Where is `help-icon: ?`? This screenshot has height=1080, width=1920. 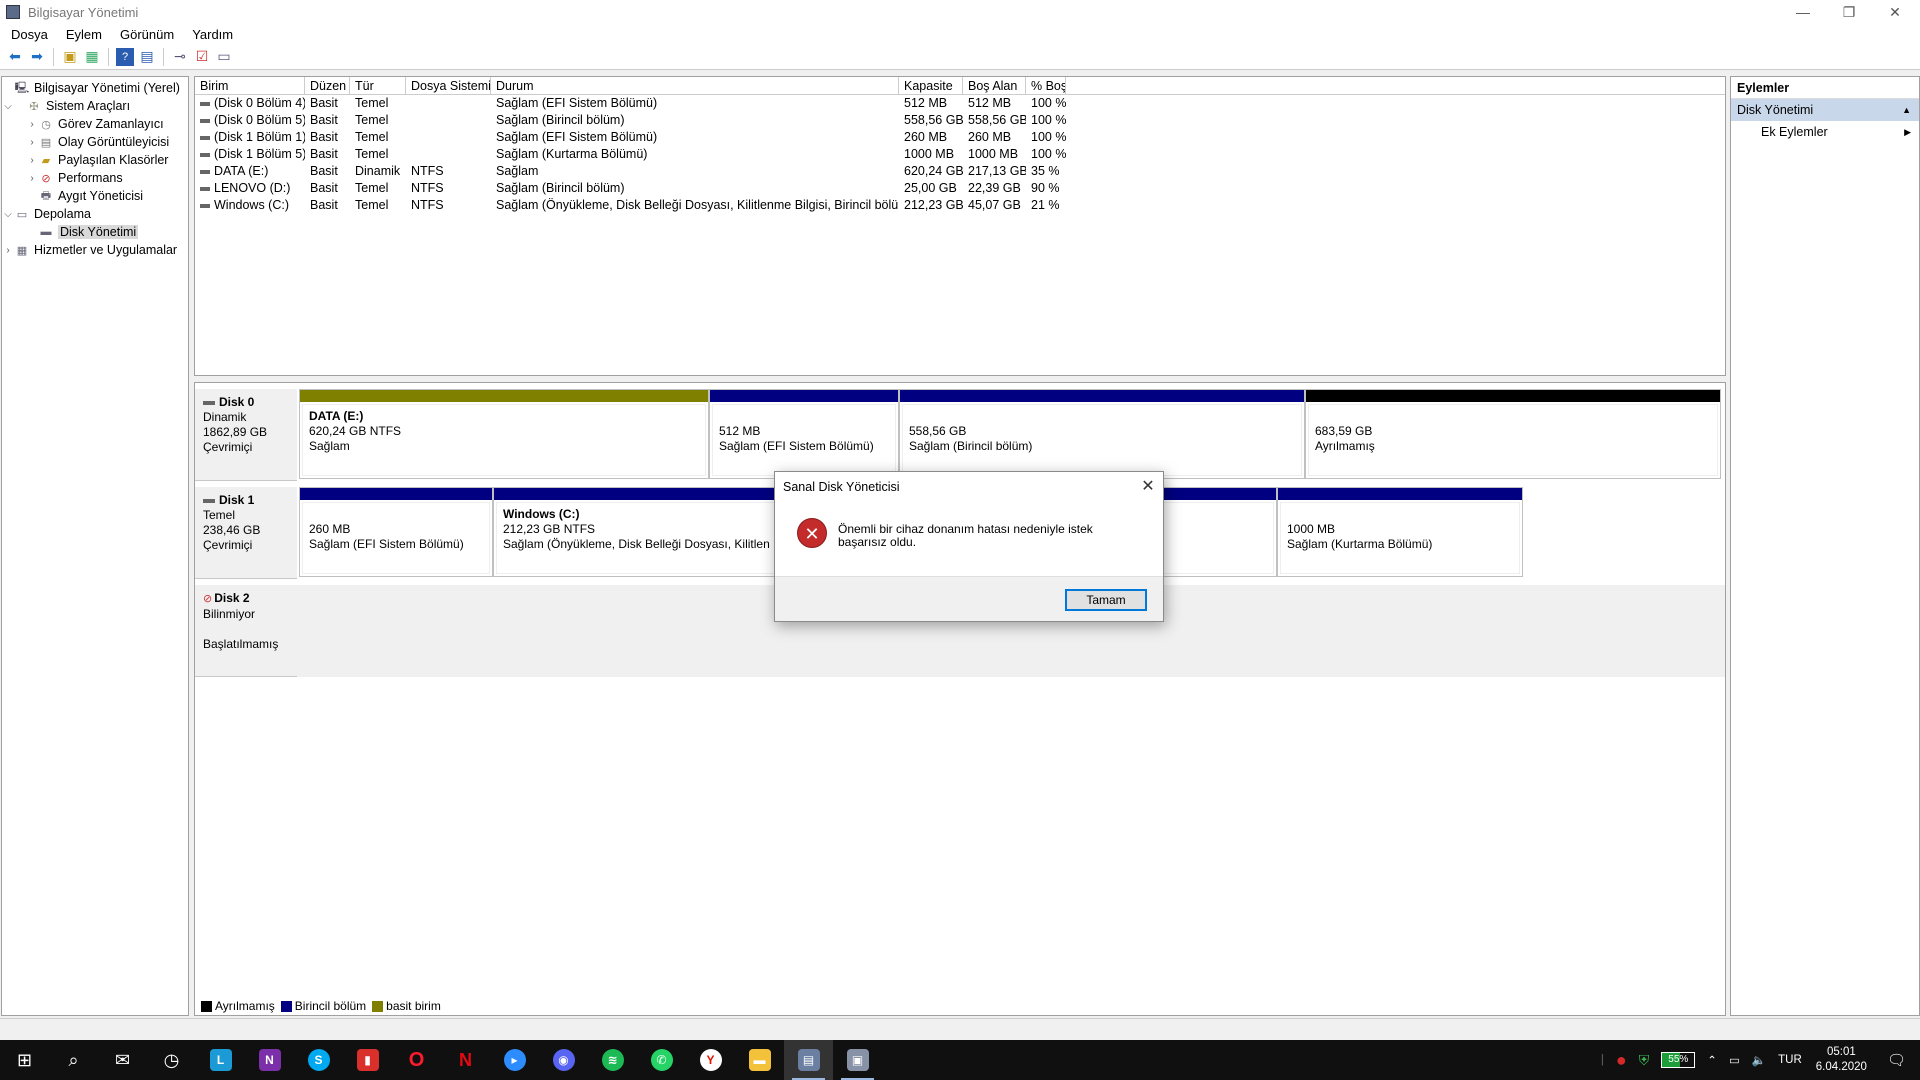 help-icon: ? is located at coordinates (125, 56).